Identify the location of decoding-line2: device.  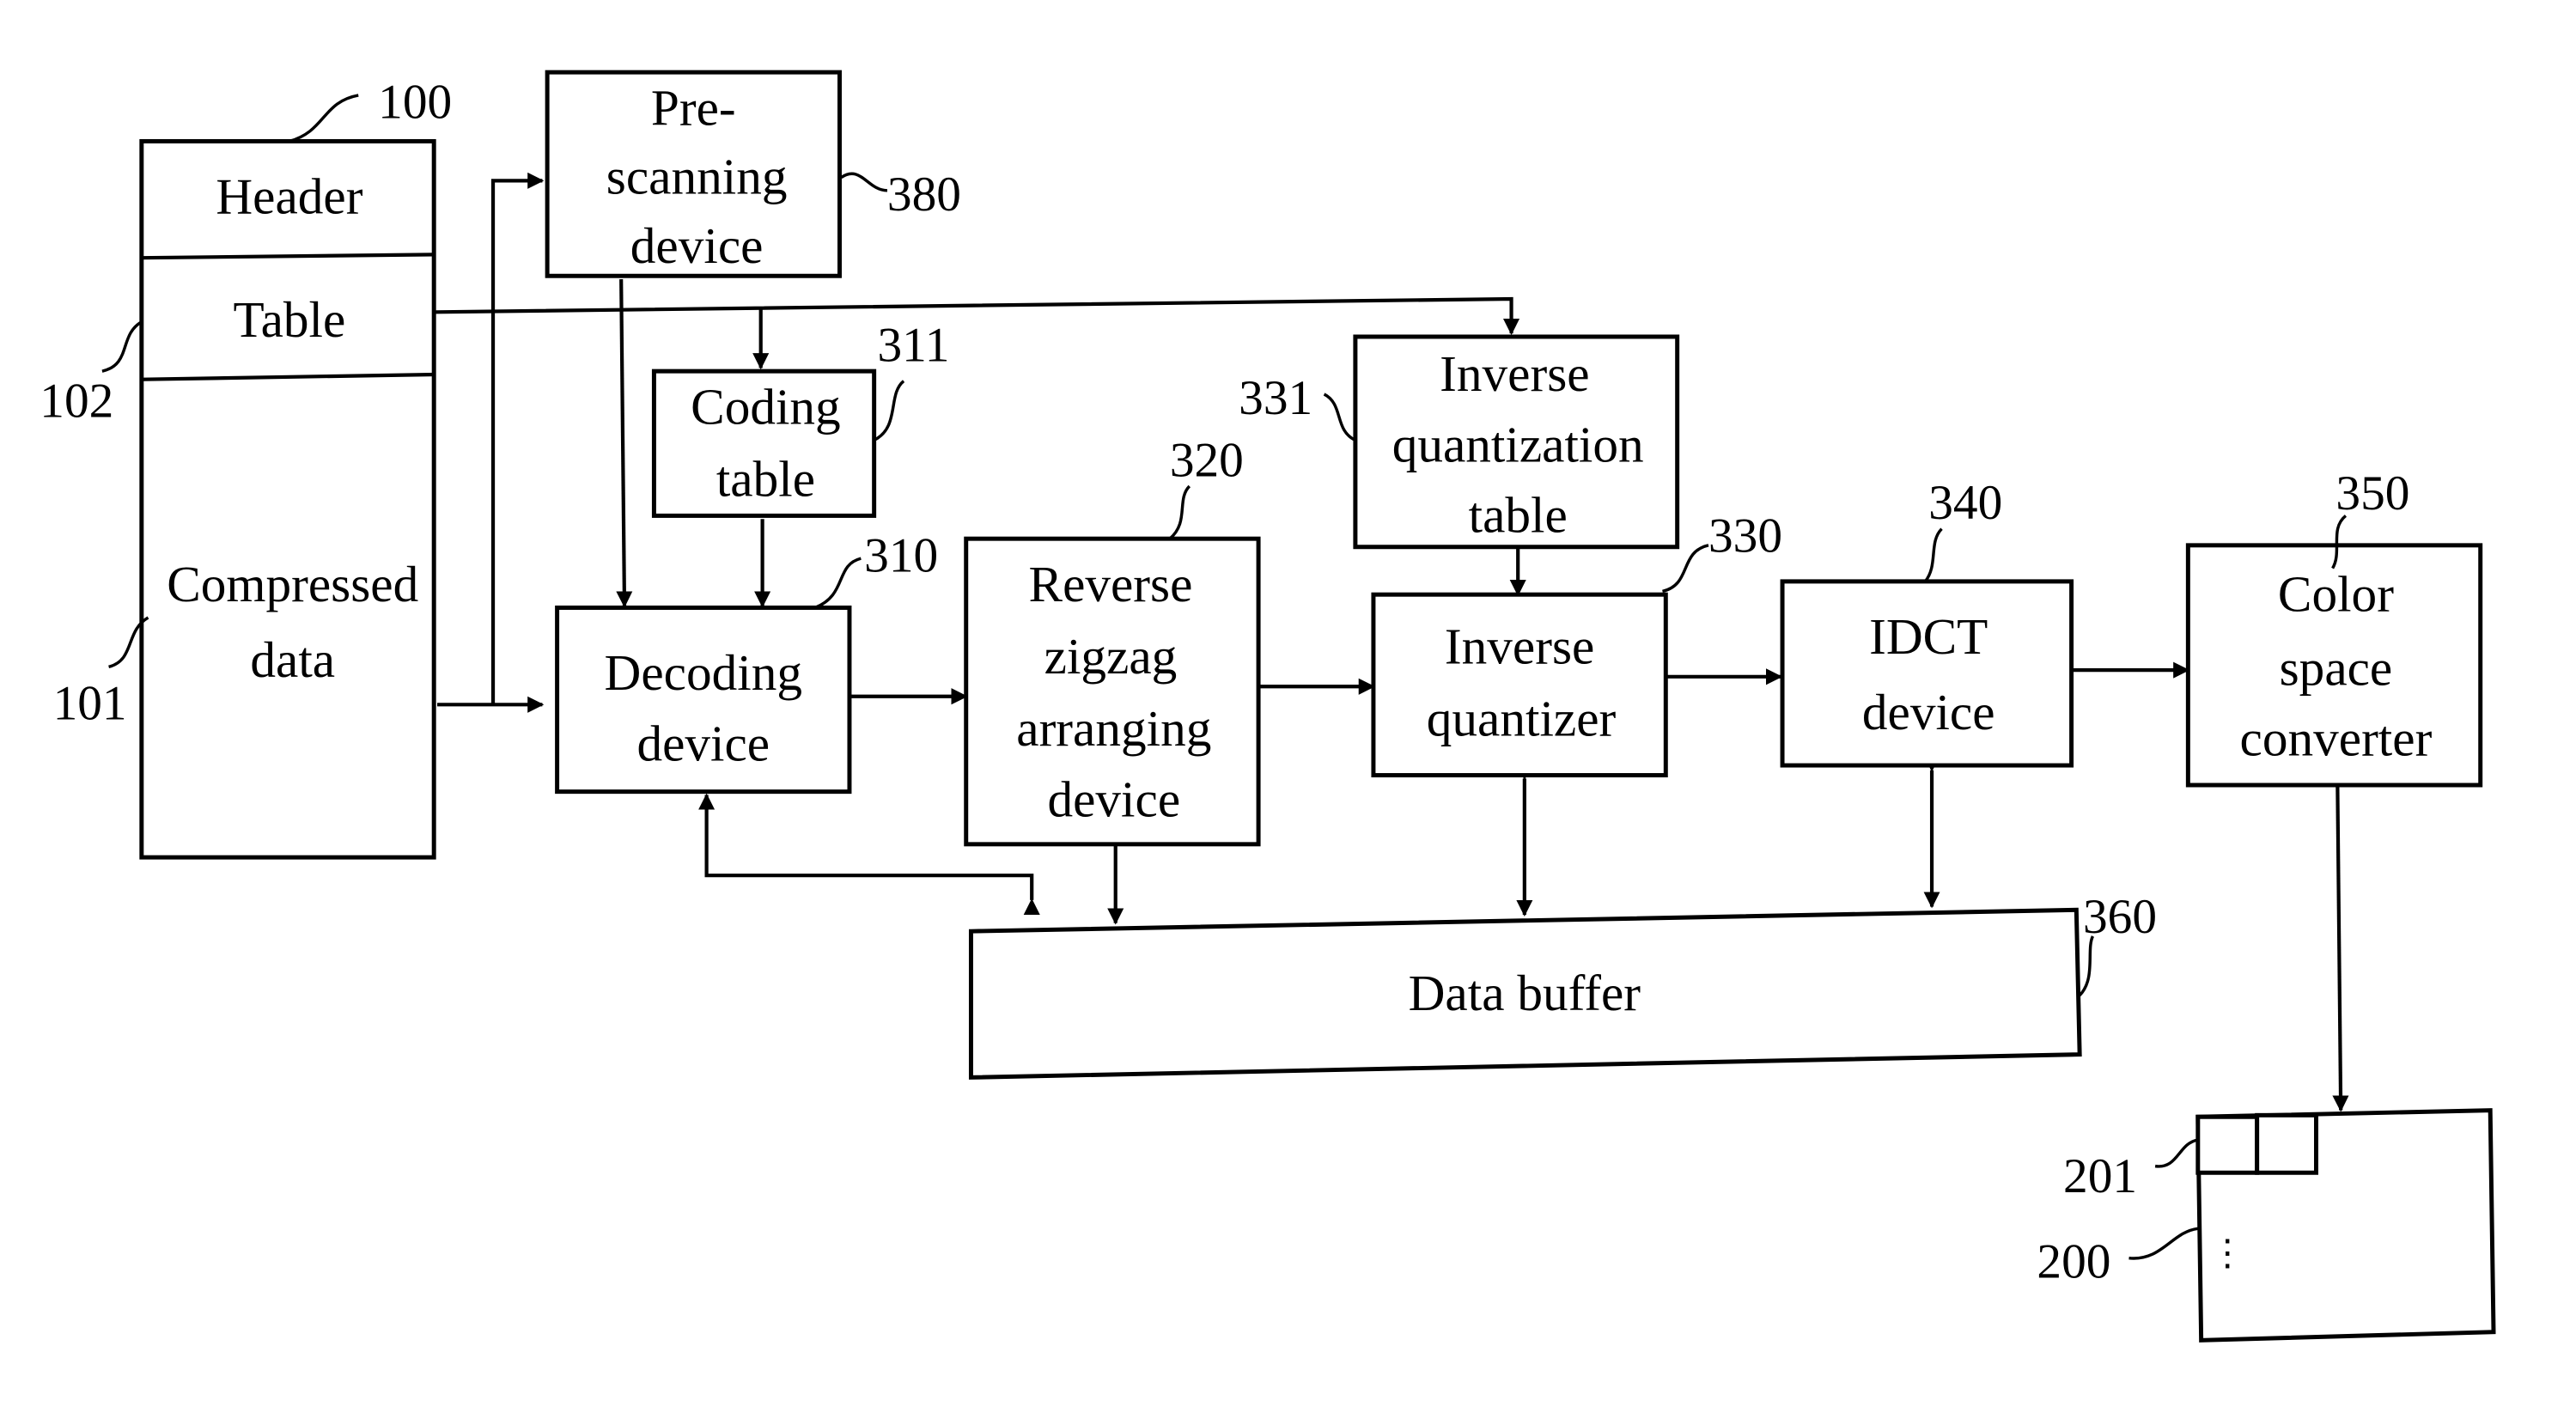
(703, 743).